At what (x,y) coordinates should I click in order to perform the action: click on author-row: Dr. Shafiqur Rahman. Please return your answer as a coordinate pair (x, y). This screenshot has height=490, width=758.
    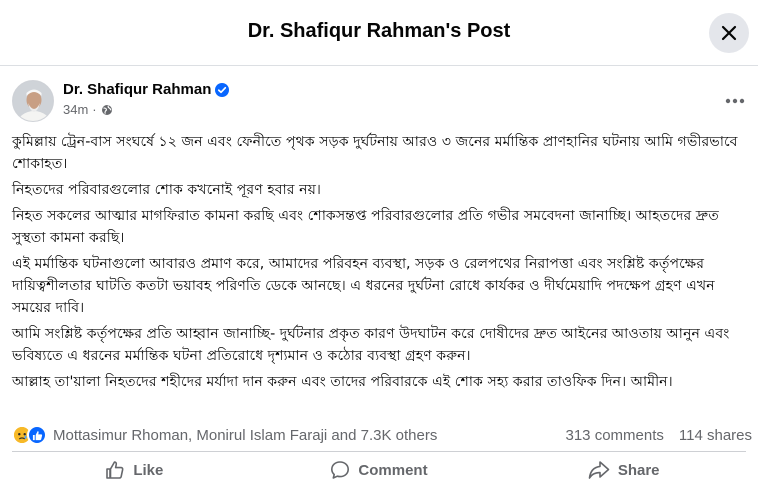
    Looking at the image, I should click on (146, 89).